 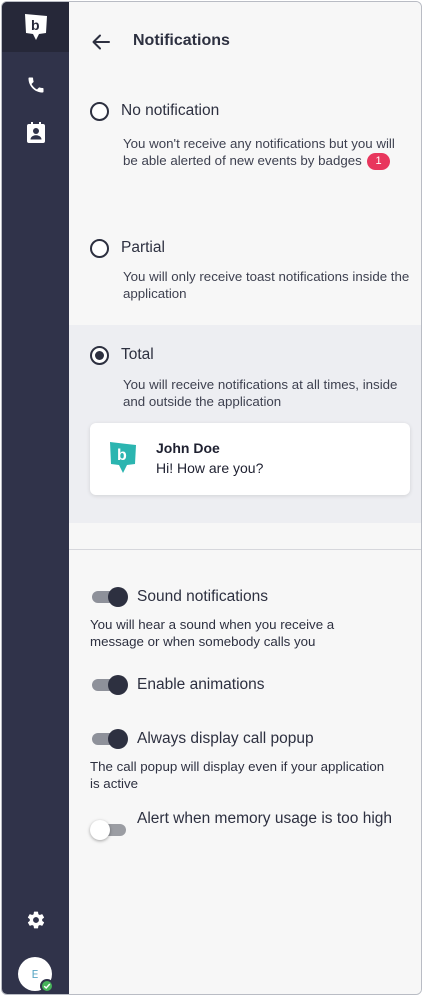 I want to click on sidebar-item-contacts, so click(x=35, y=133).